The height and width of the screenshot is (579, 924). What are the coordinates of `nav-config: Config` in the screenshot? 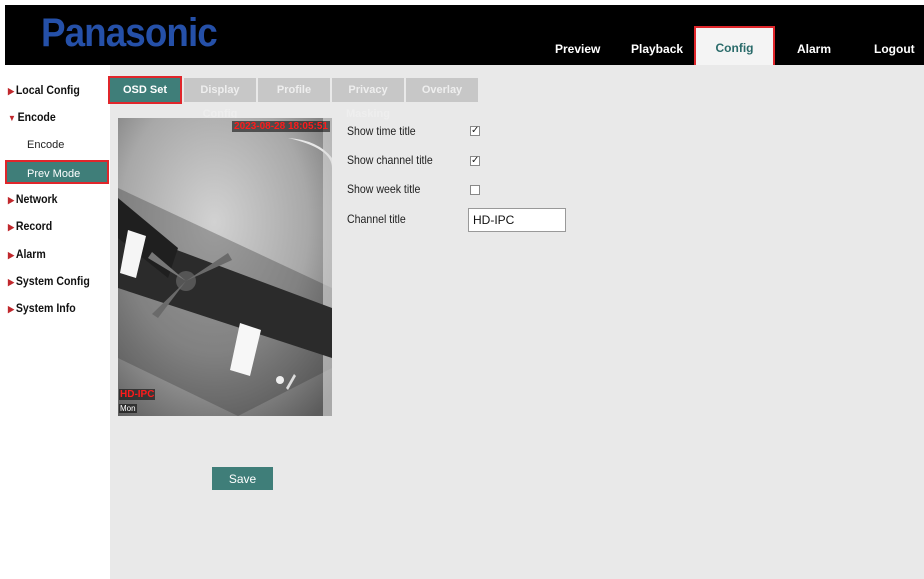 It's located at (734, 48).